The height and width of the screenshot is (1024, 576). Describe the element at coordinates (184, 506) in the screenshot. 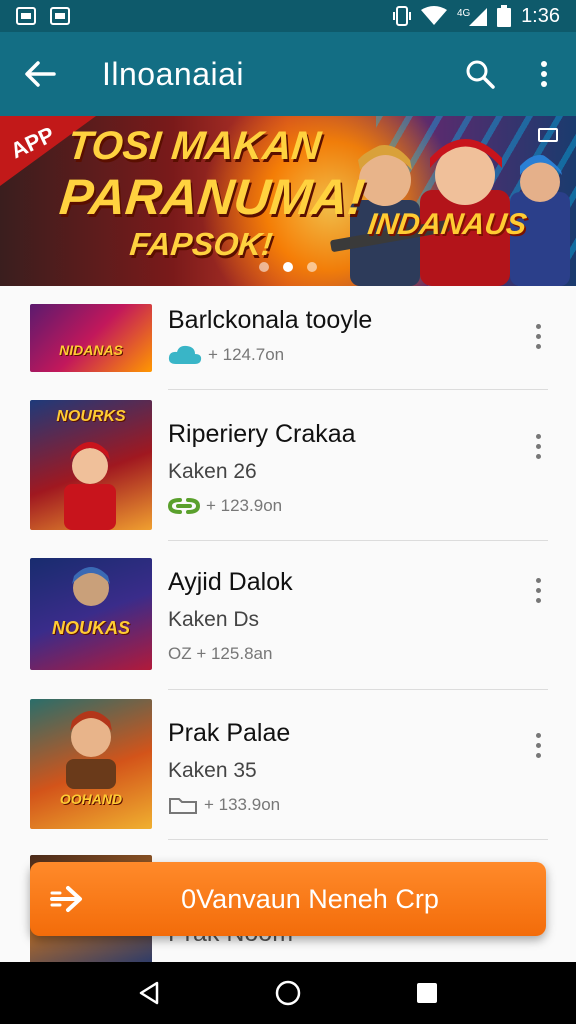

I see `link-icon` at that location.